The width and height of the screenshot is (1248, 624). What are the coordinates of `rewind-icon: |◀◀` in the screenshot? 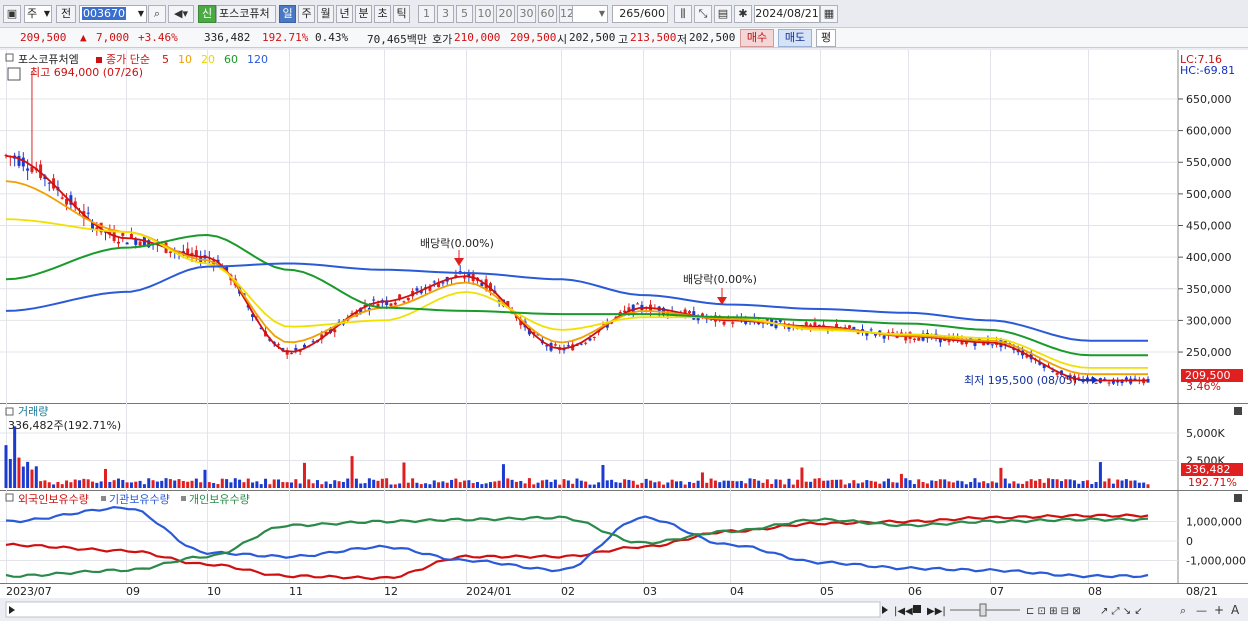 It's located at (903, 611).